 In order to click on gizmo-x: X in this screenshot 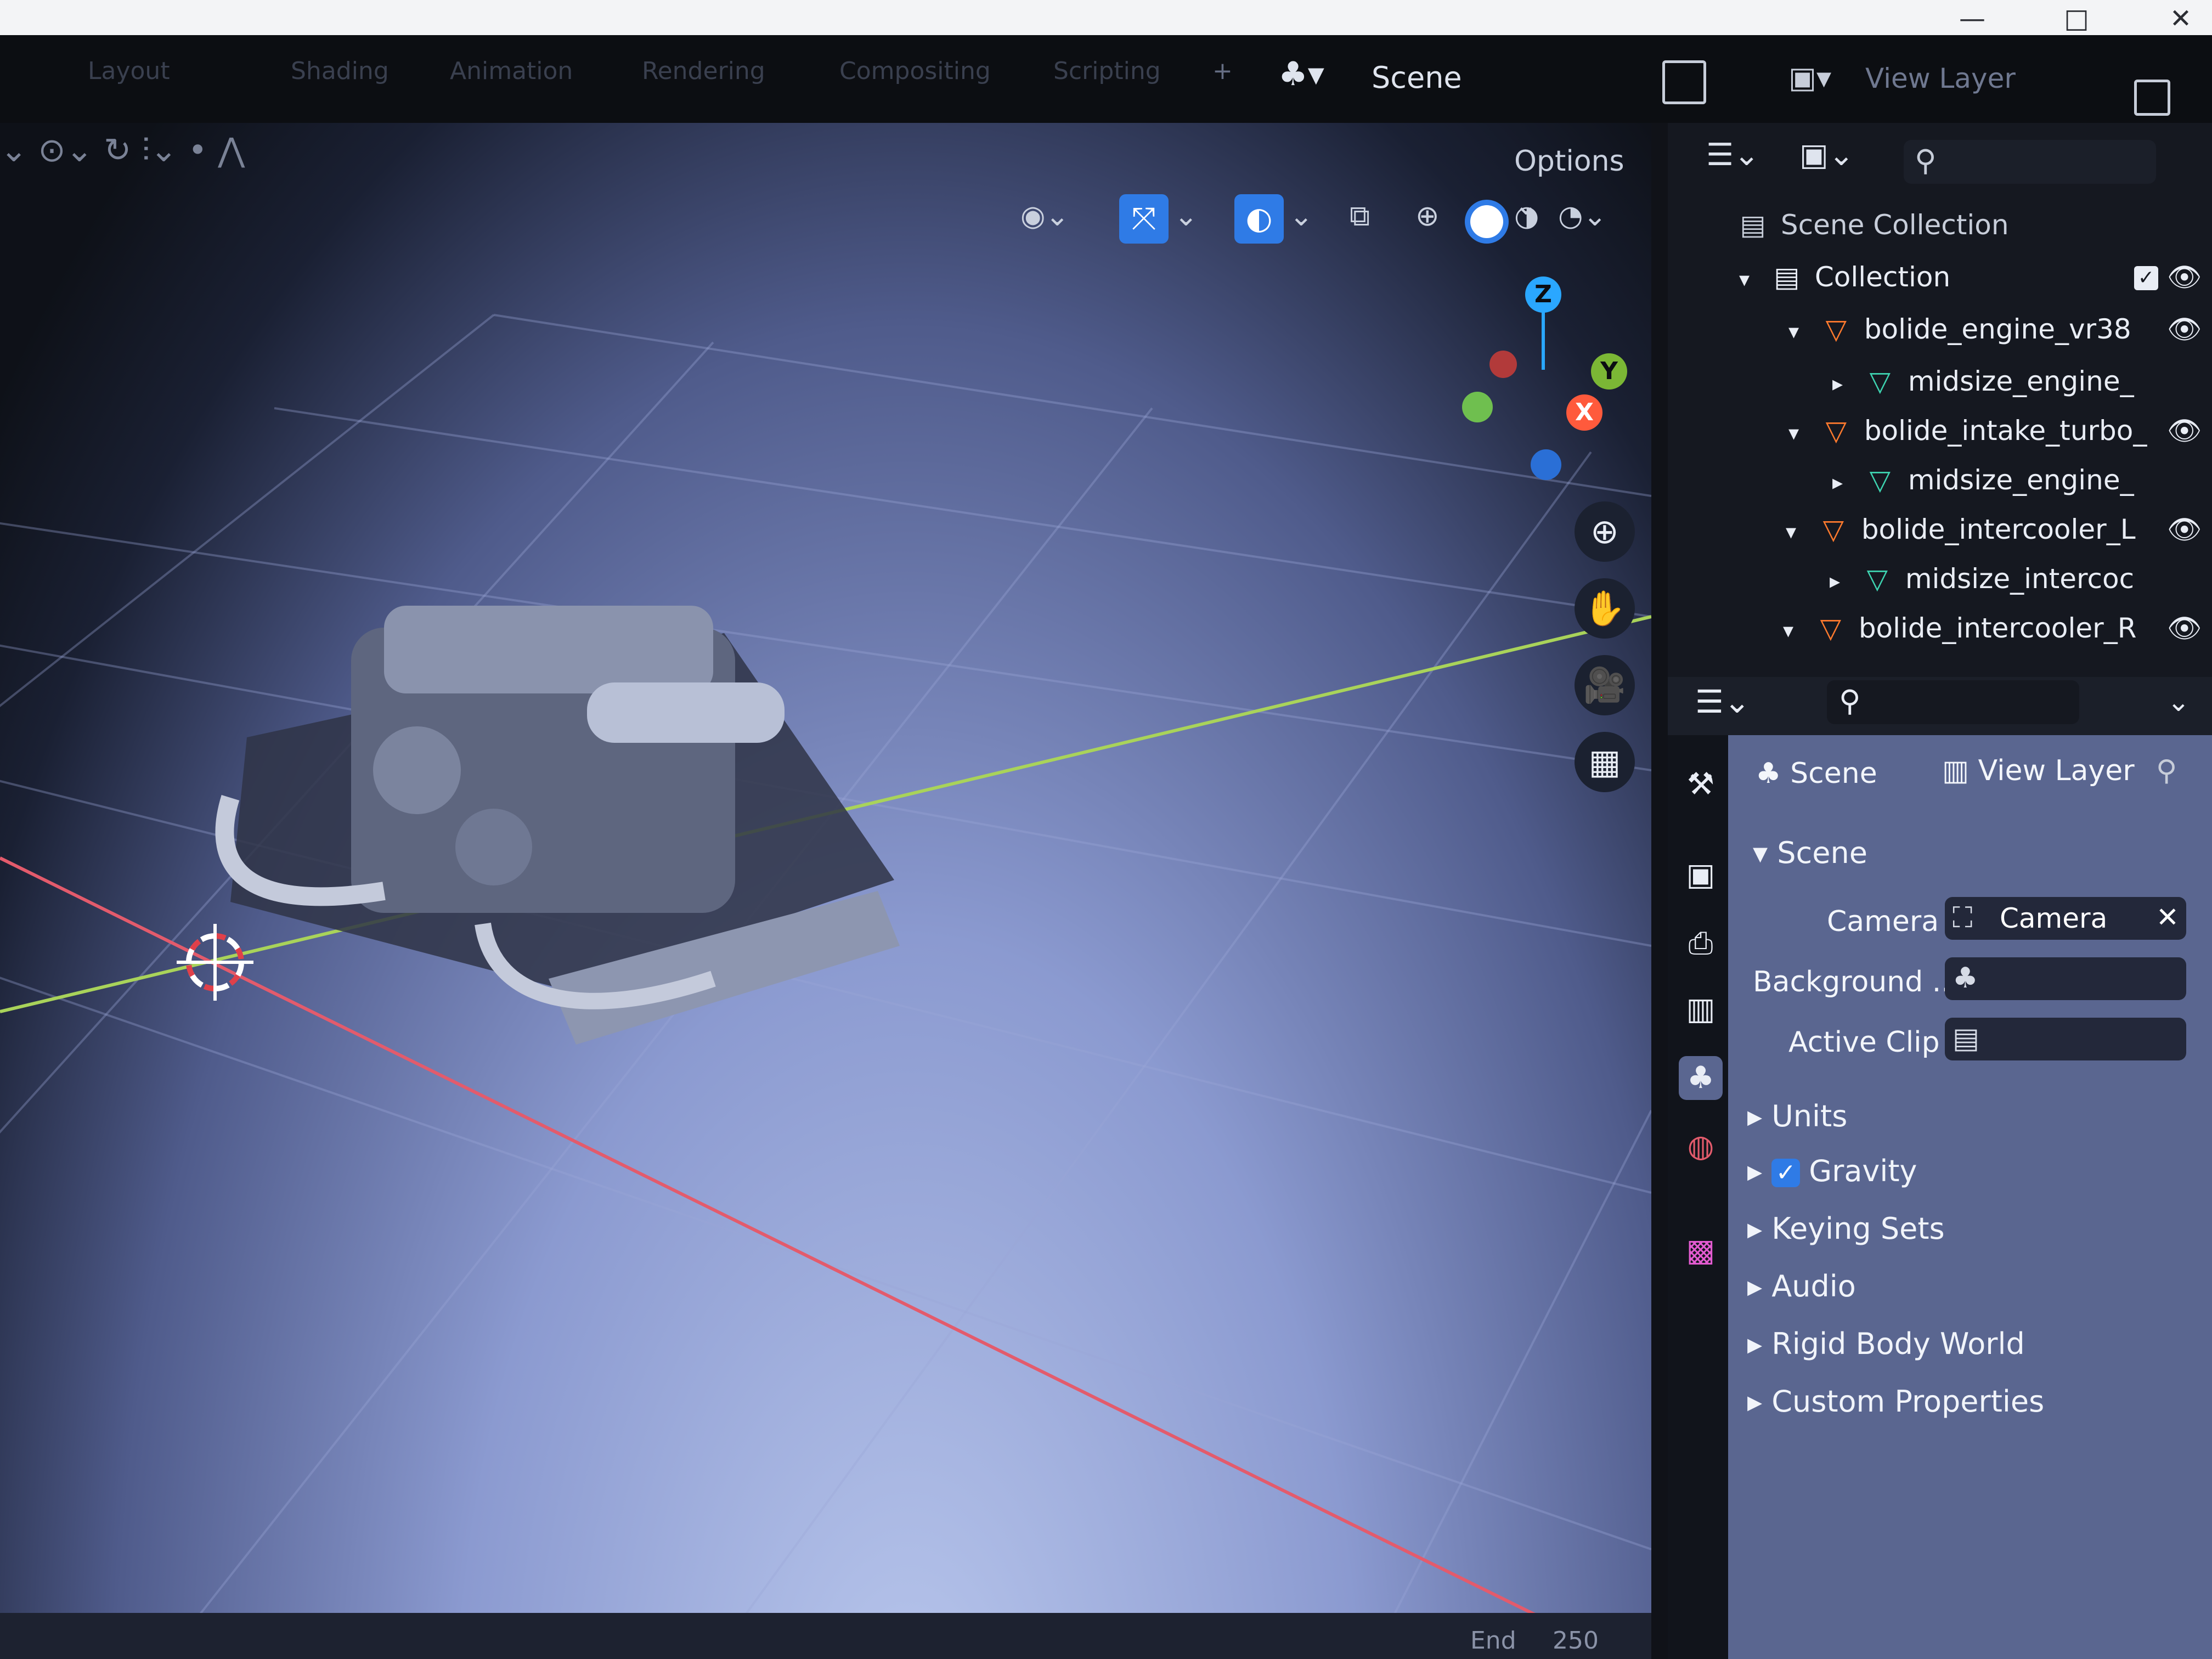, I will do `click(1584, 412)`.